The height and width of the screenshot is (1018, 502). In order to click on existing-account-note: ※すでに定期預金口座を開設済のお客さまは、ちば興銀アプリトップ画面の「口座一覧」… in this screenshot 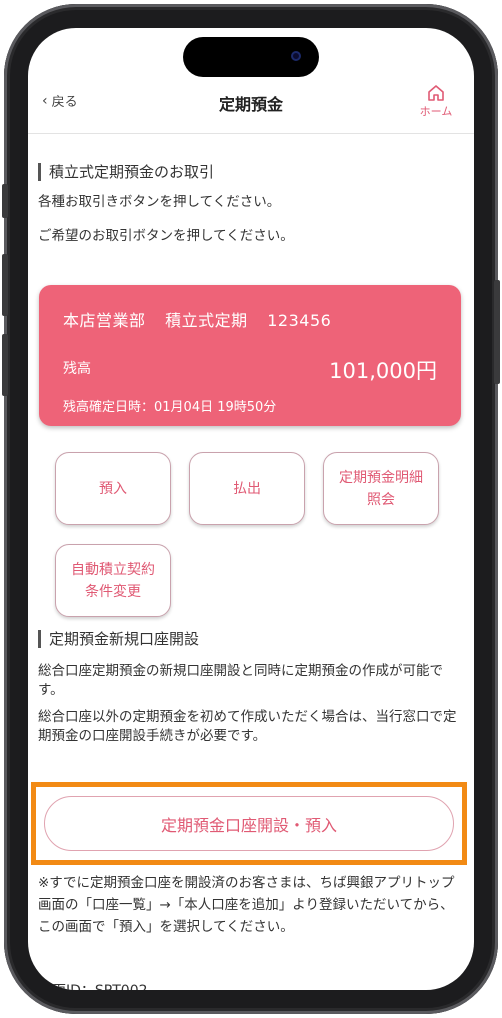, I will do `click(246, 905)`.